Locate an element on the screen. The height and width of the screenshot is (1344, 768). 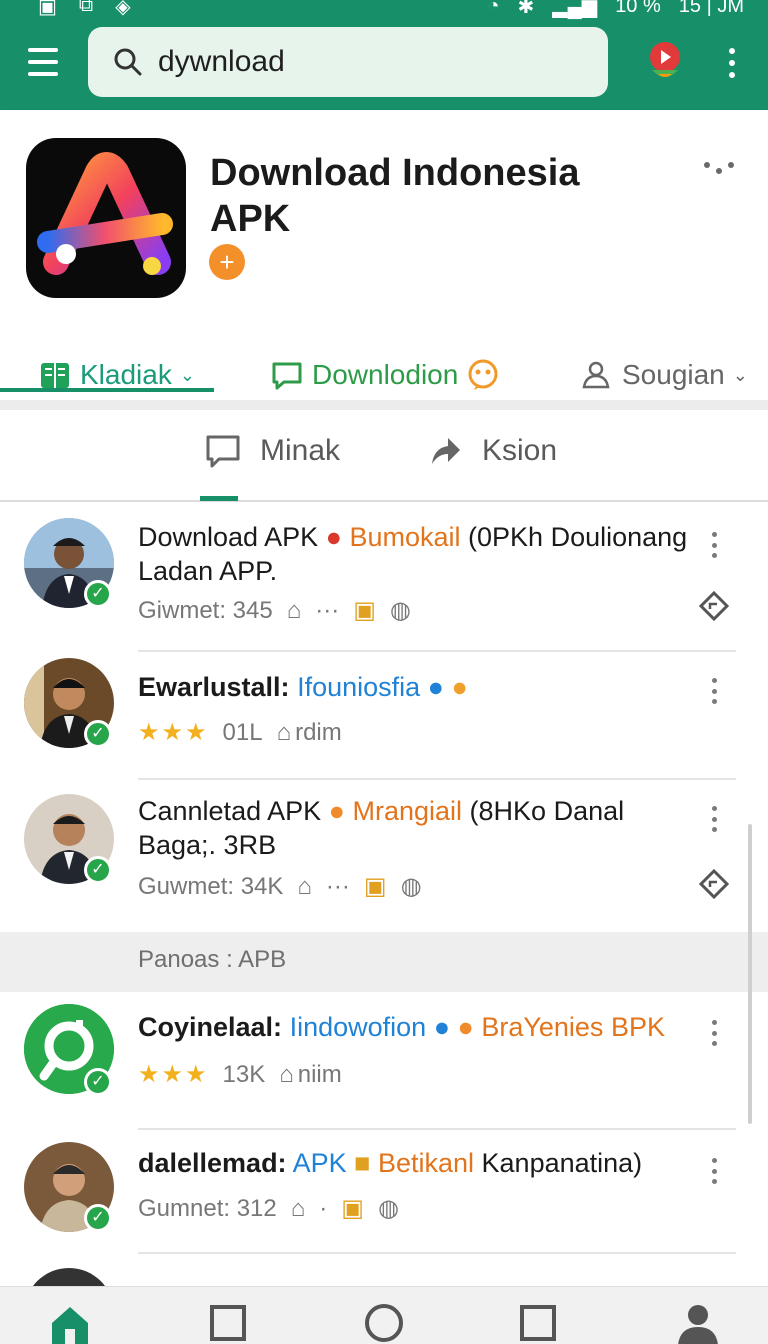
item-extra: niim is located at coordinates (319, 1074).